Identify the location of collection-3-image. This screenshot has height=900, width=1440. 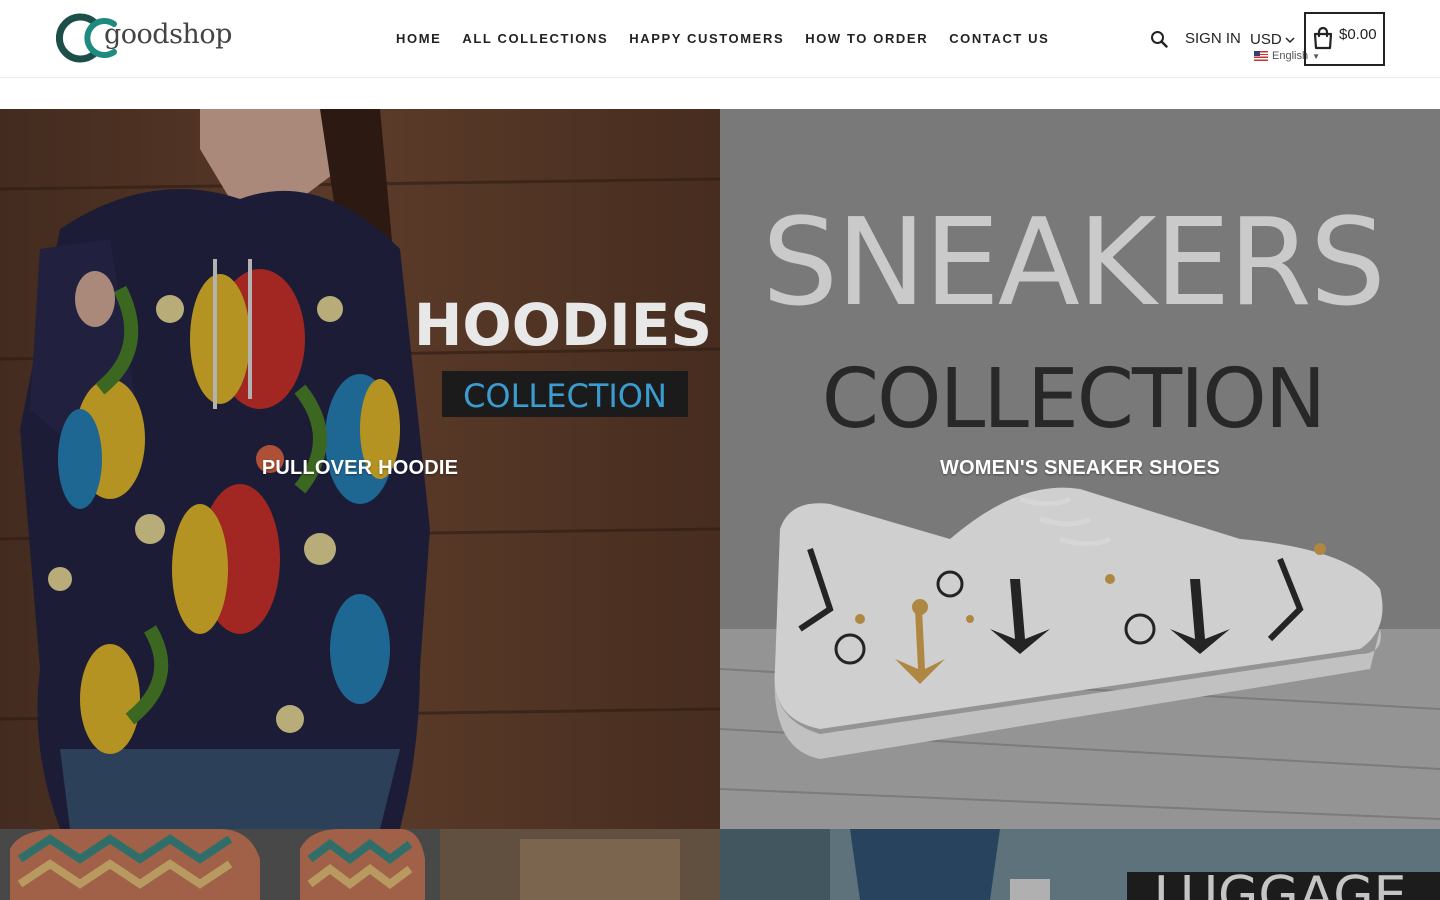
(360, 864).